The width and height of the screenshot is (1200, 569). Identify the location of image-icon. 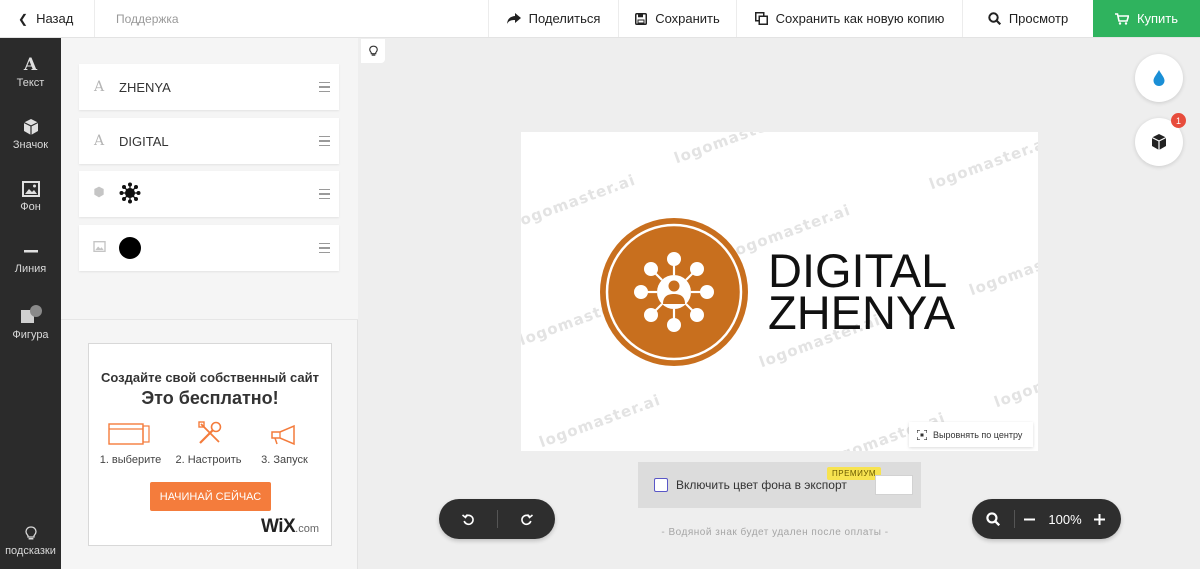
(99, 248).